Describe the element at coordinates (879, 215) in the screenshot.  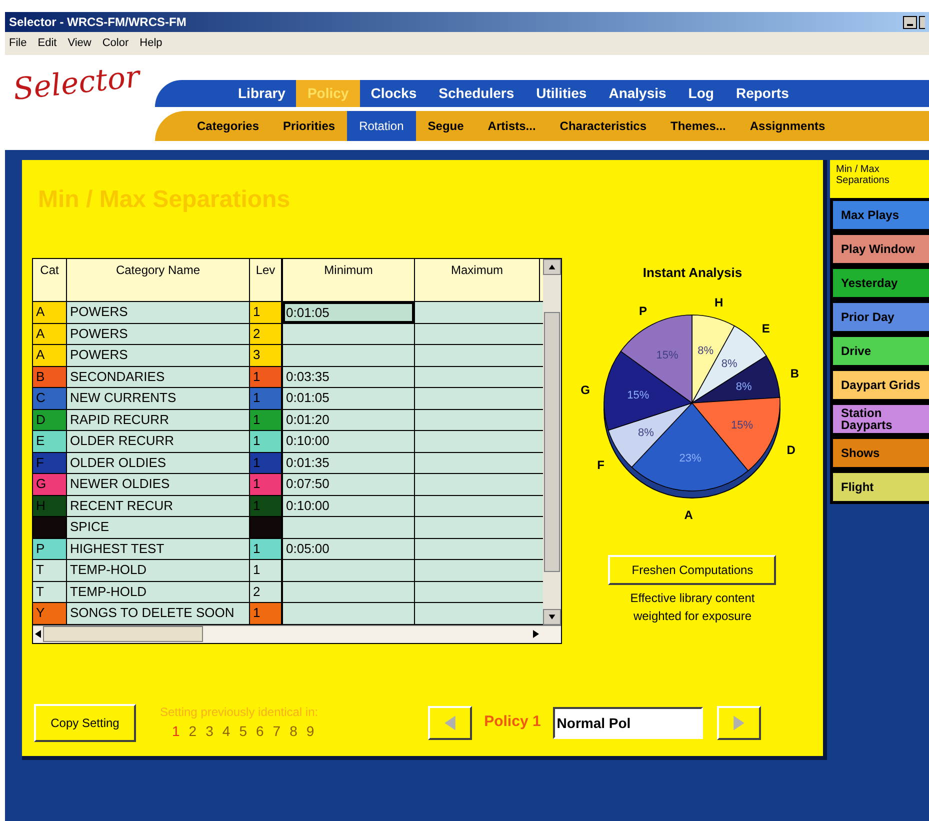
I see `side-tab: Max Plays` at that location.